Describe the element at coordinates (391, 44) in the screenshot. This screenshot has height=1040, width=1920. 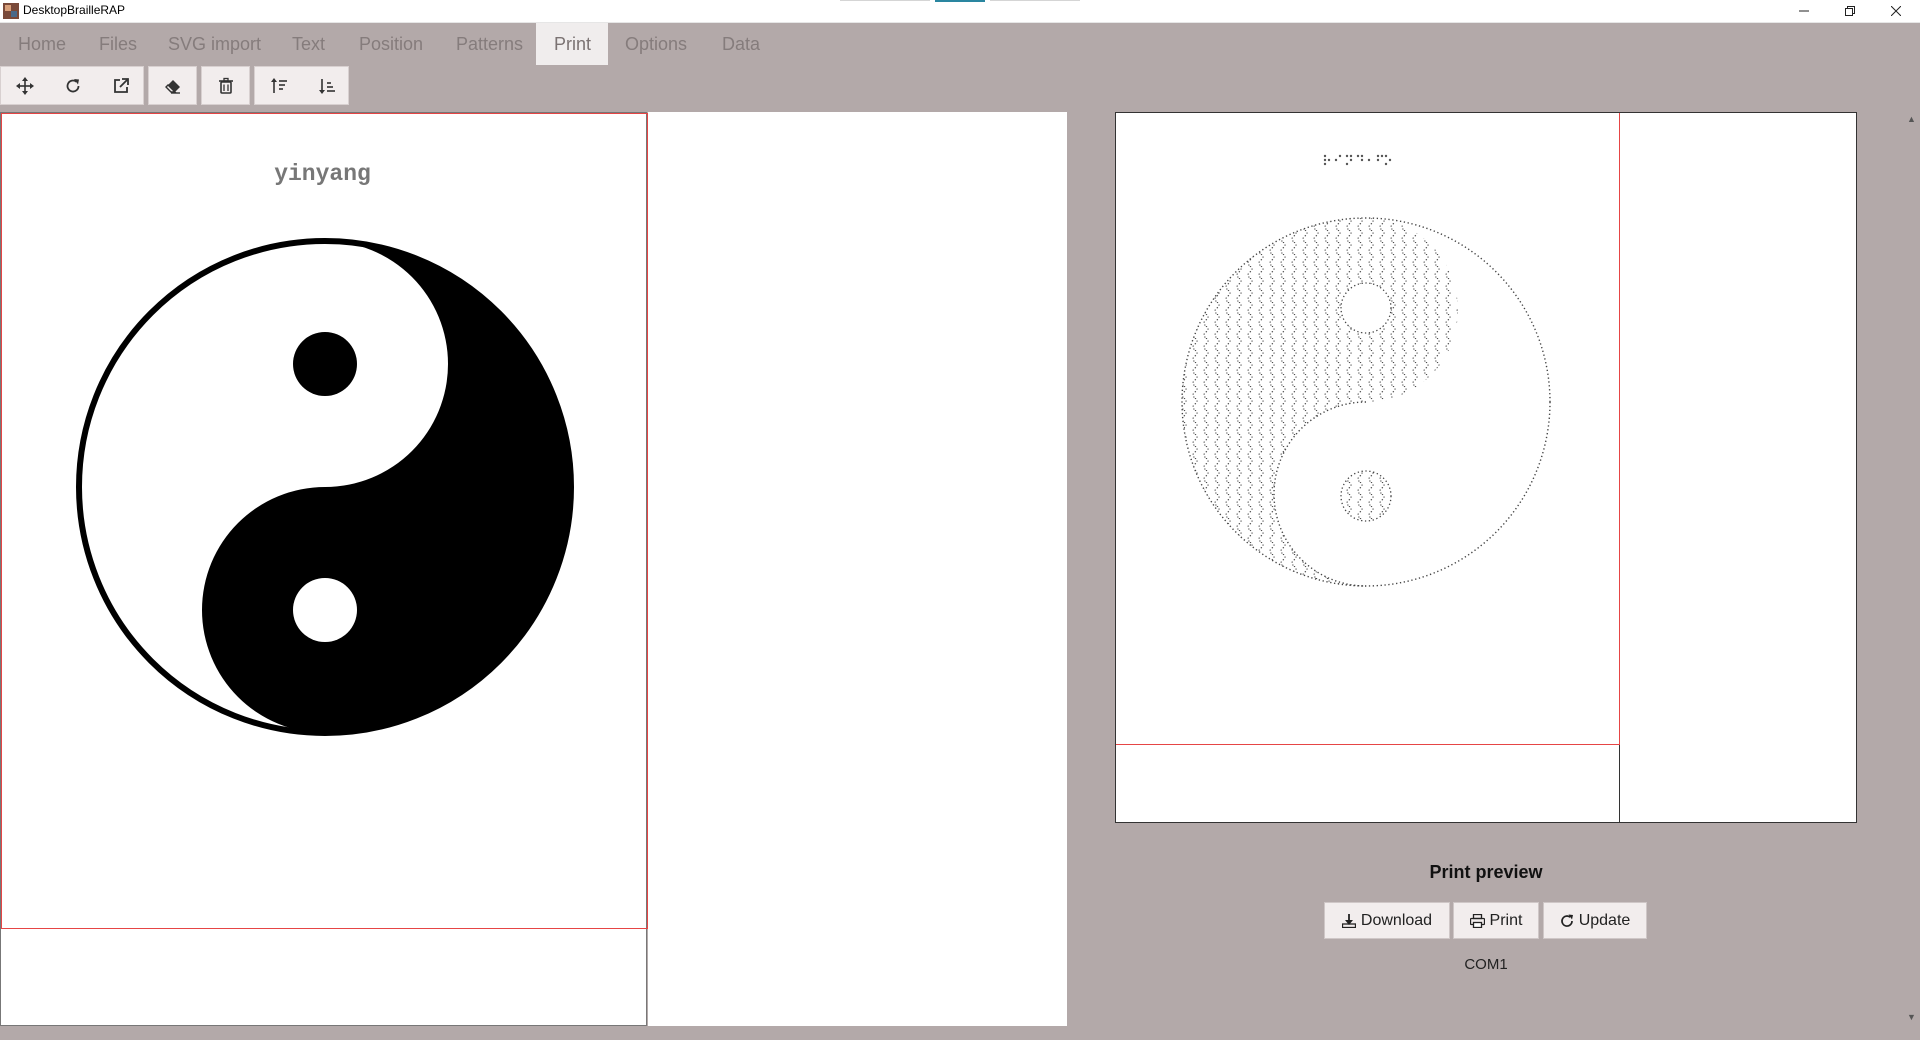
I see `tab-position: Position` at that location.